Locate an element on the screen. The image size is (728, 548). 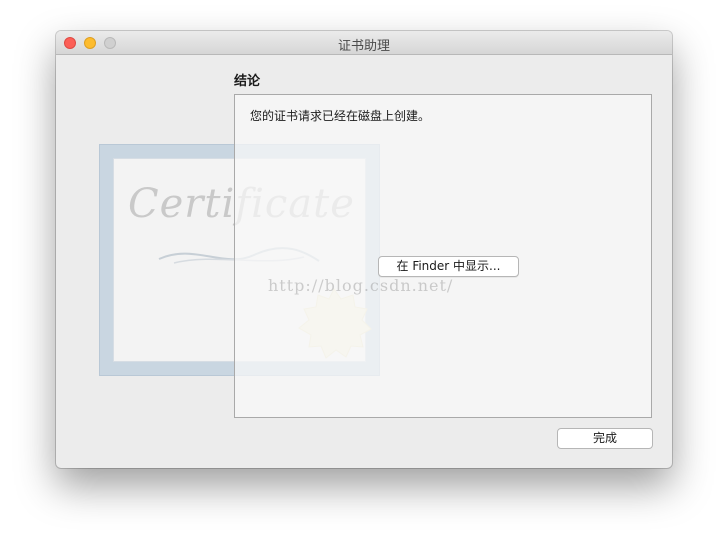
done-button: 完成 is located at coordinates (605, 438).